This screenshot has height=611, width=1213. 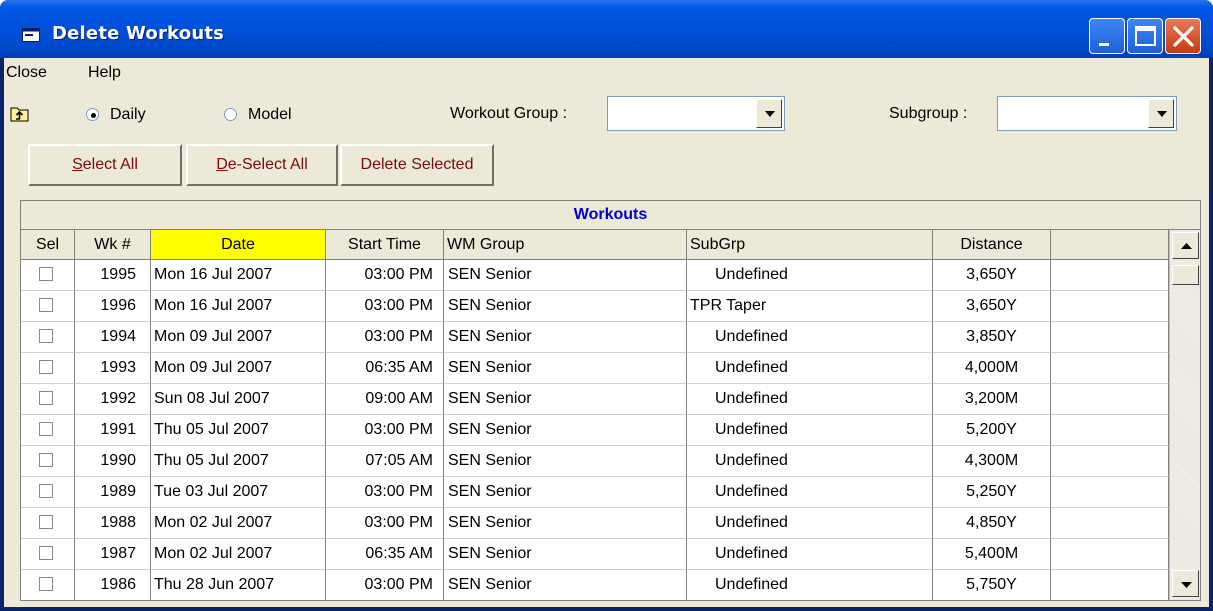 What do you see at coordinates (20, 114) in the screenshot?
I see `folder-up-icon` at bounding box center [20, 114].